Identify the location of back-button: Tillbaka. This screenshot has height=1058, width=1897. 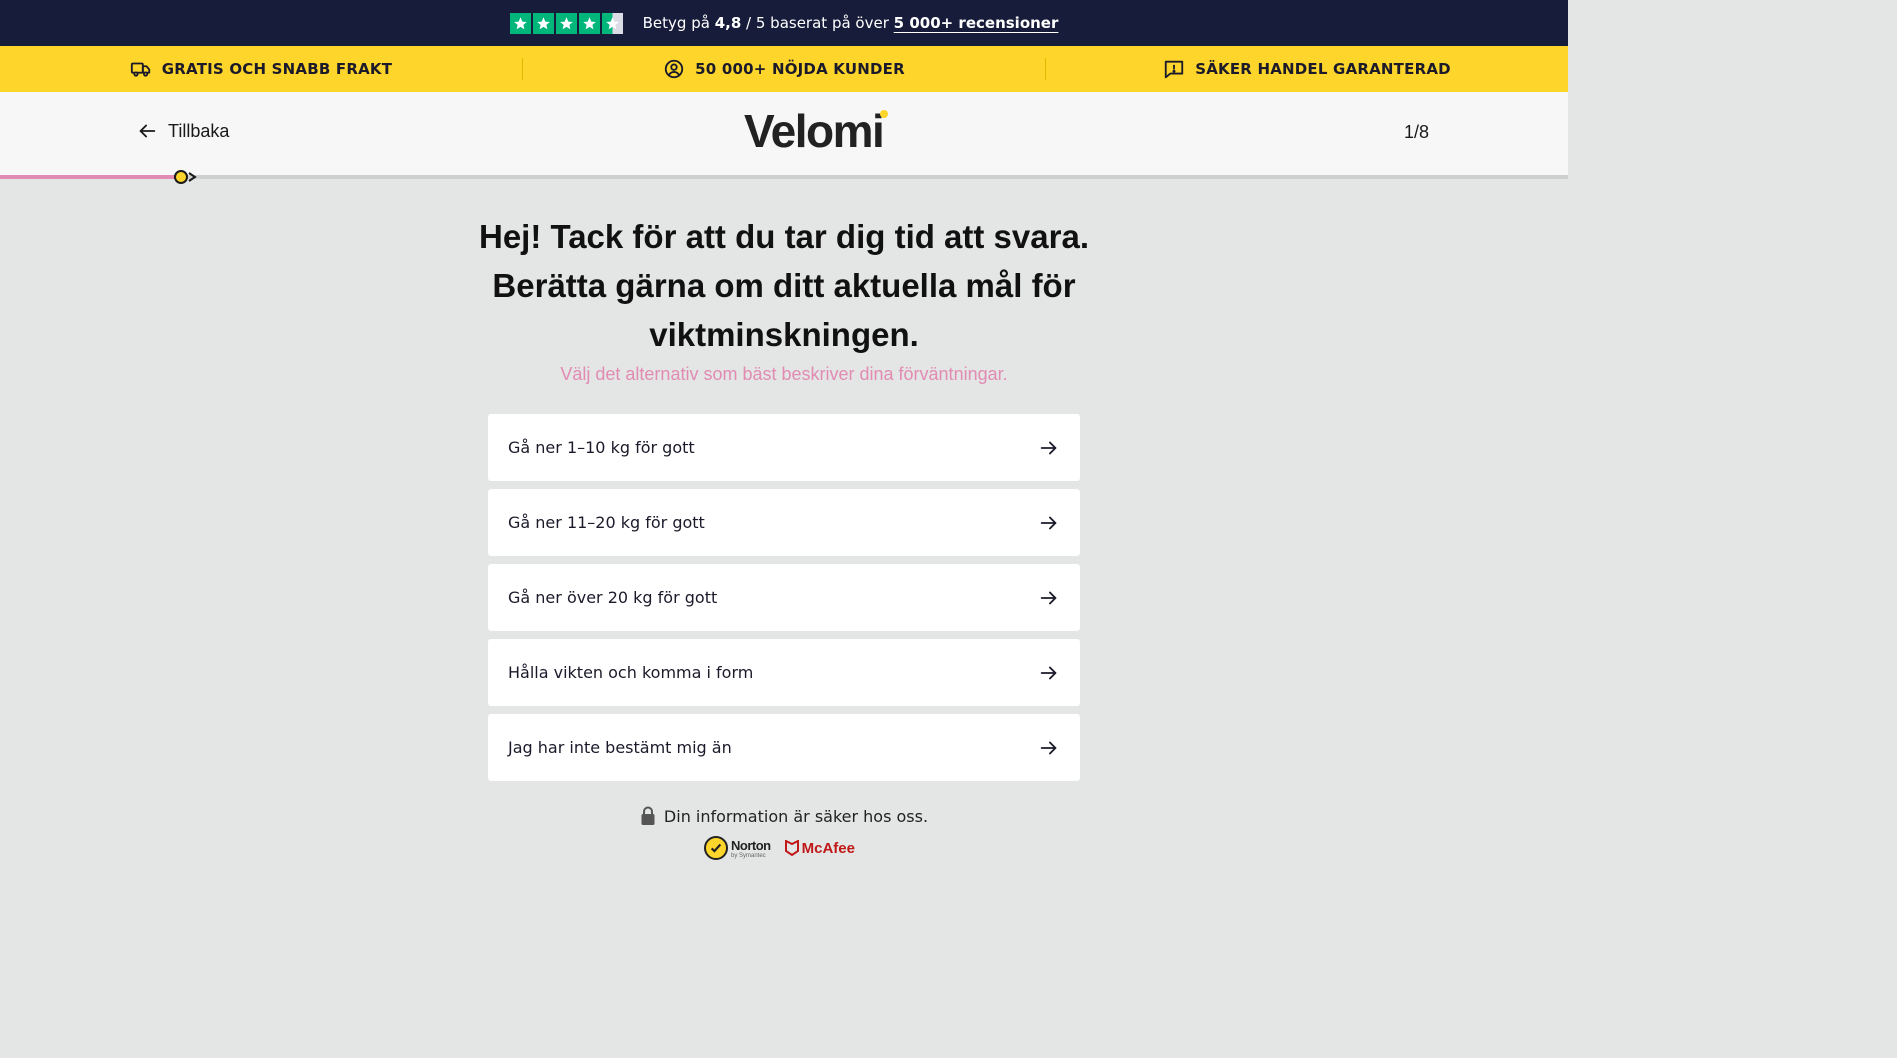
(182, 131).